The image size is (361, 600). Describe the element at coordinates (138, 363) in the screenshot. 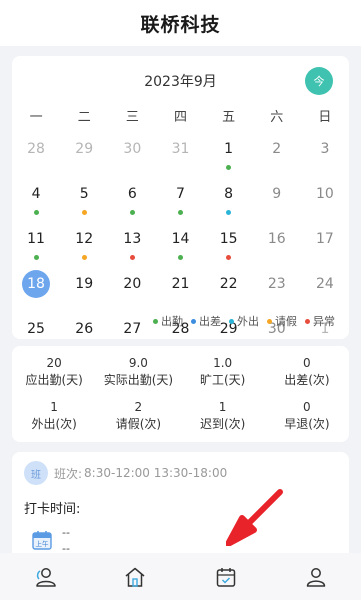

I see `stat-value: 9.0` at that location.